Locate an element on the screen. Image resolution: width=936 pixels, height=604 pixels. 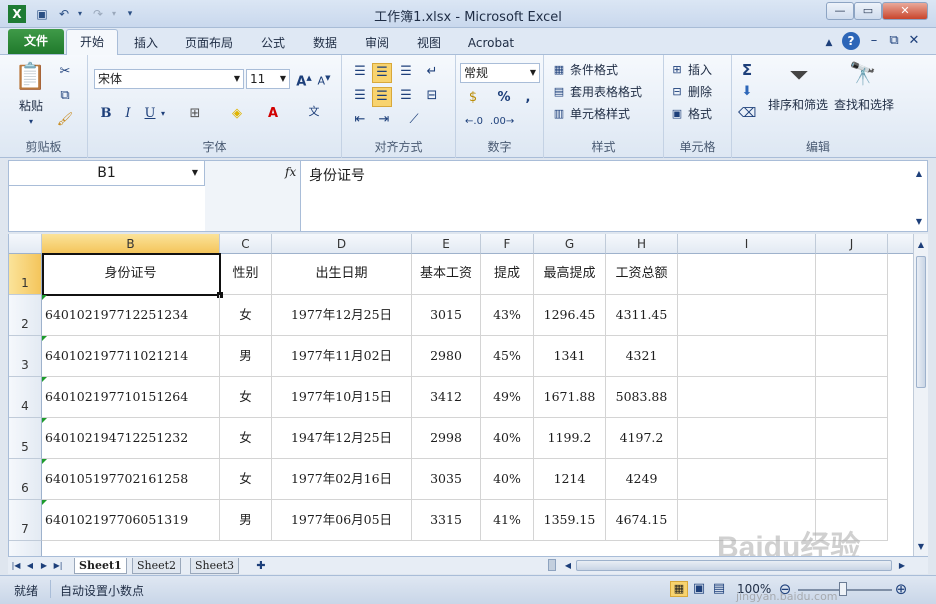
column-header-h: H is located at coordinates (642, 244).